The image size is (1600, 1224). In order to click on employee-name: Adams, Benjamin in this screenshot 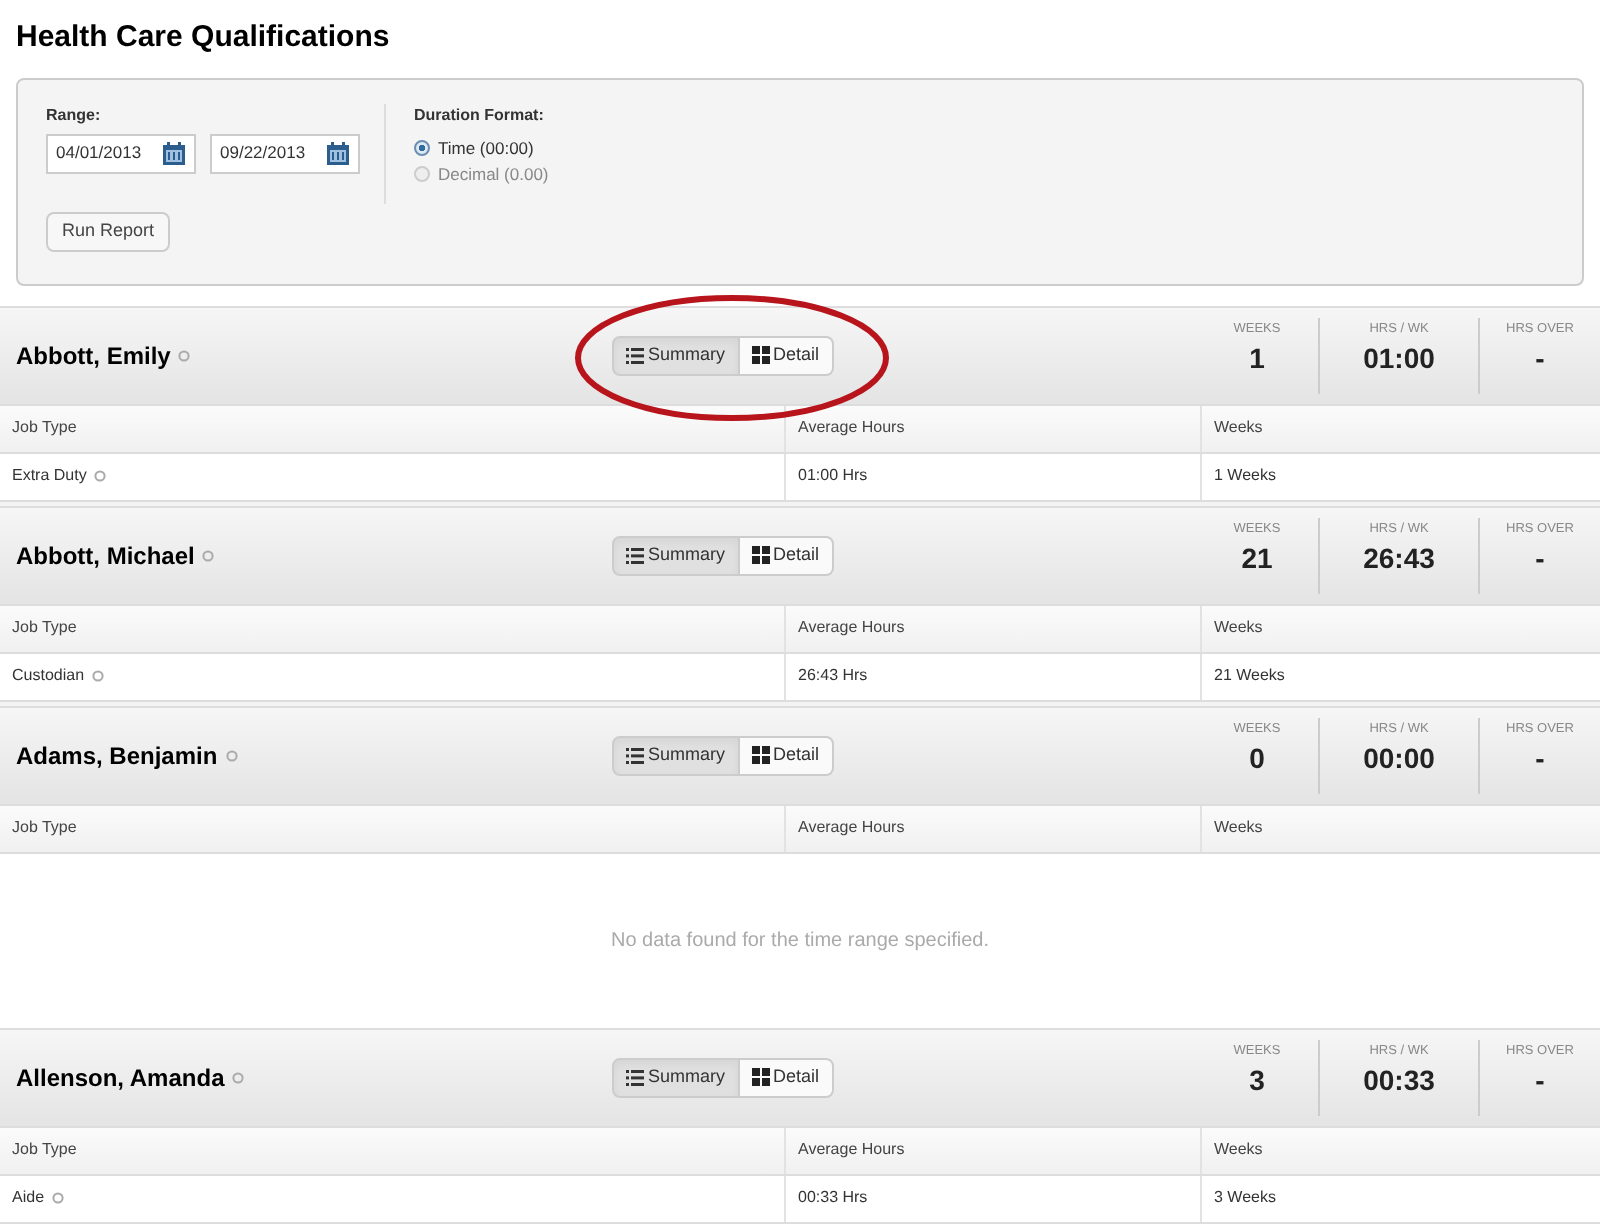, I will do `click(306, 755)`.